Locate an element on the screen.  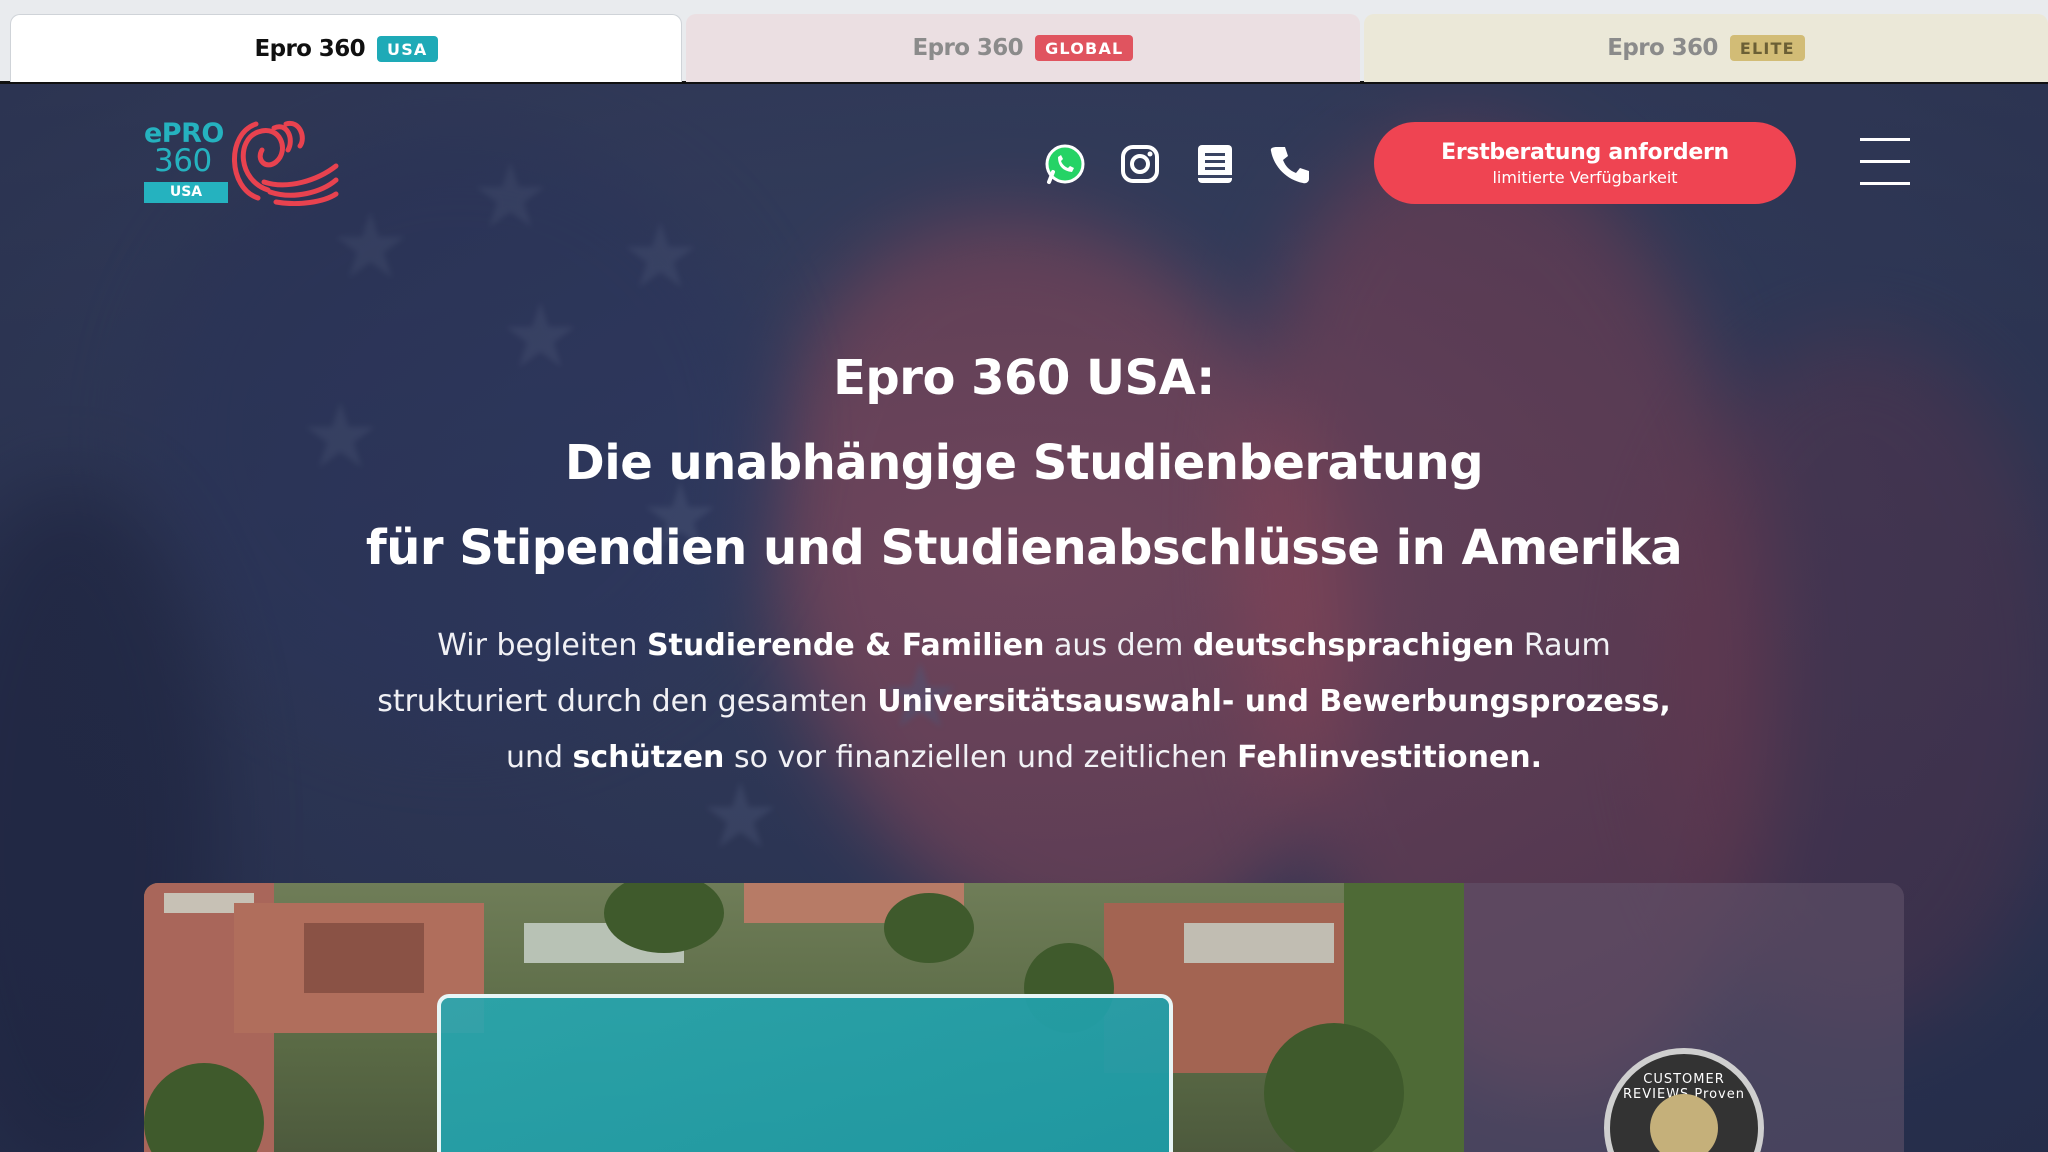
menu-icon is located at coordinates (1885, 139).